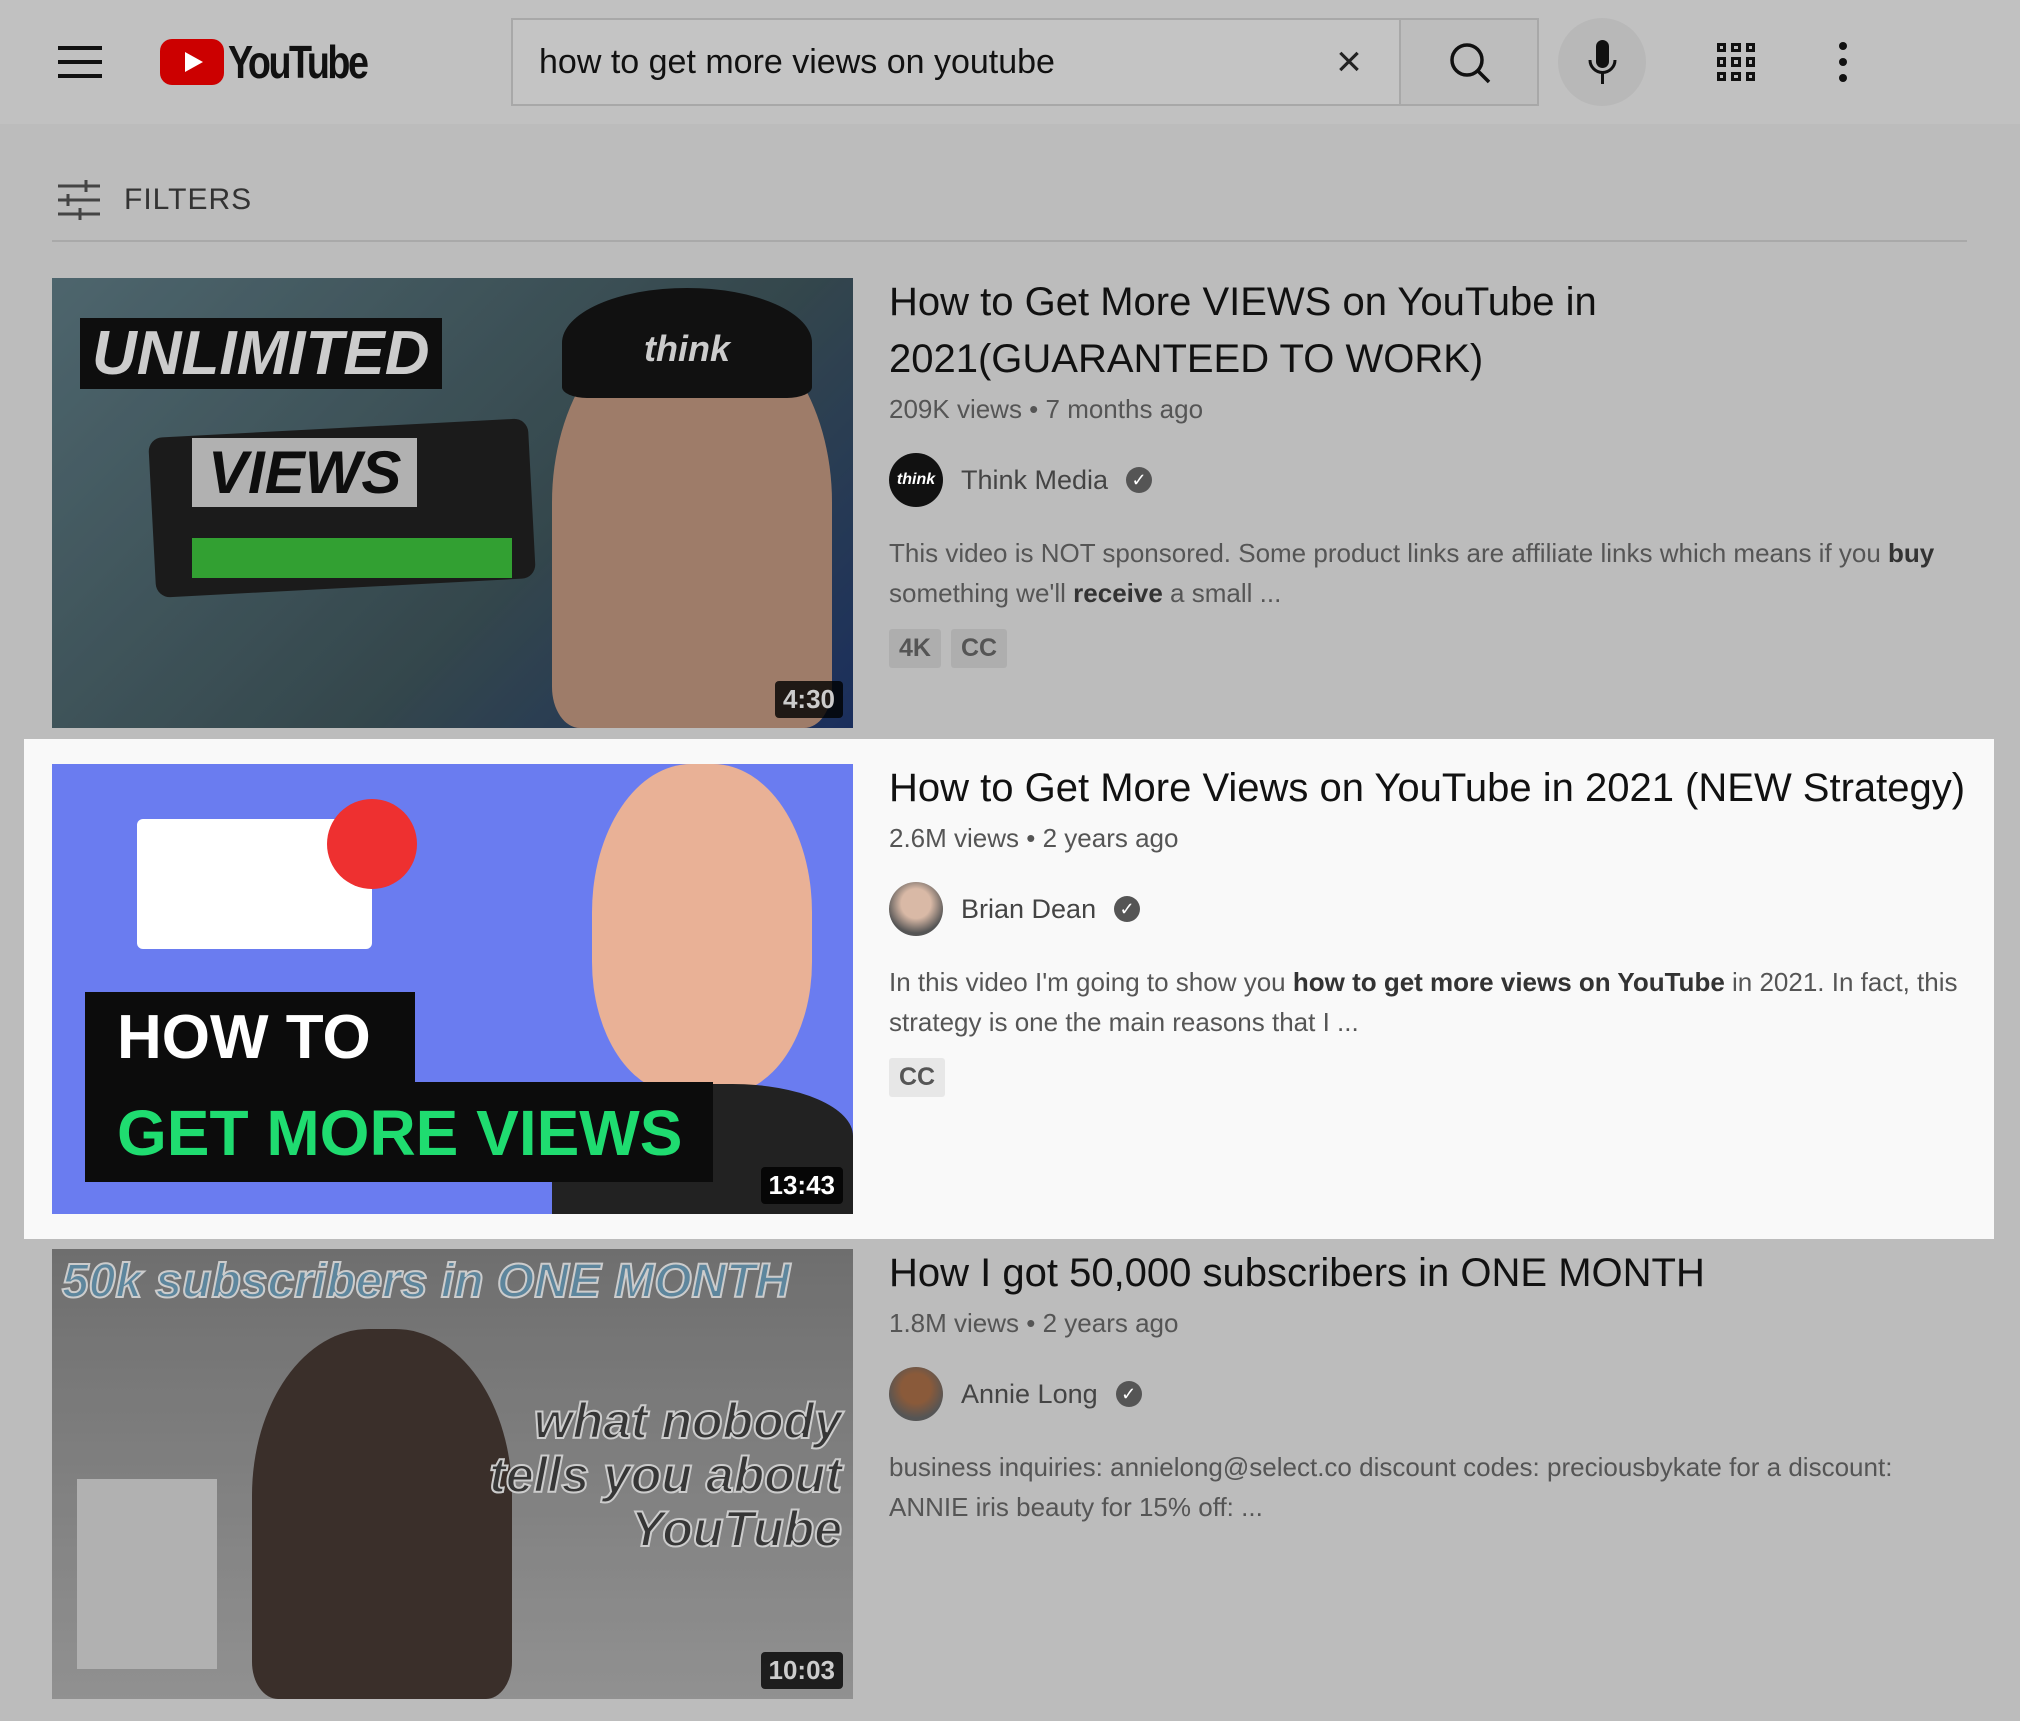 The image size is (2020, 1721). What do you see at coordinates (1034, 480) in the screenshot?
I see `channel-name: Think Media` at bounding box center [1034, 480].